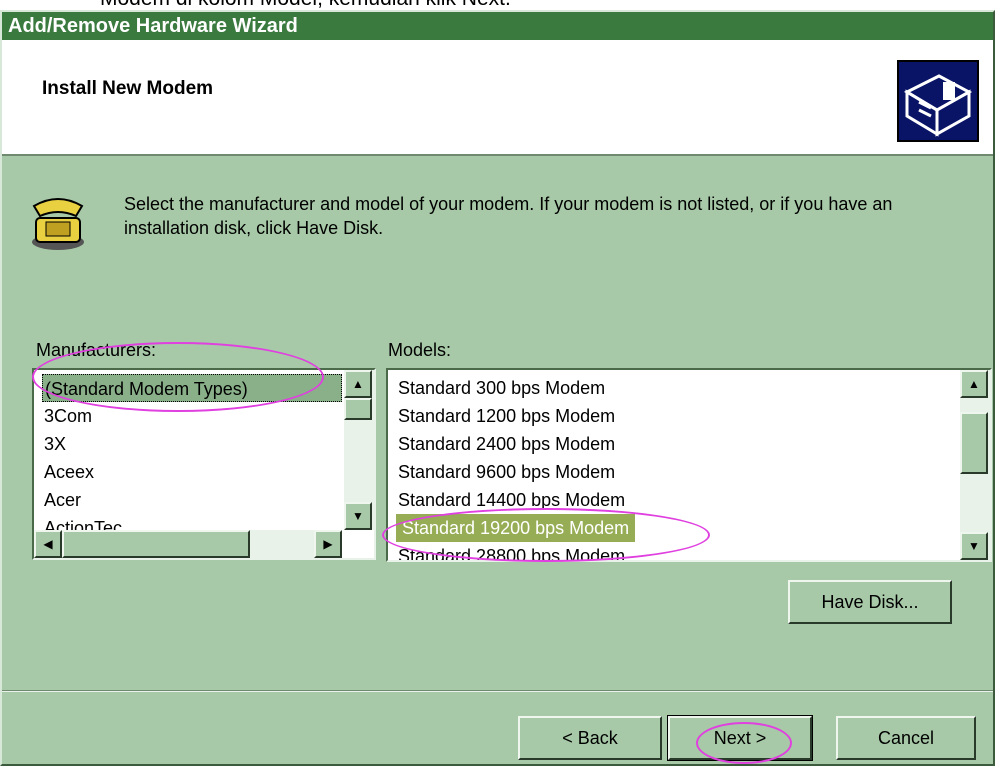 This screenshot has height=766, width=997. I want to click on model-item: Standard 14400 bps Modem, so click(677, 500).